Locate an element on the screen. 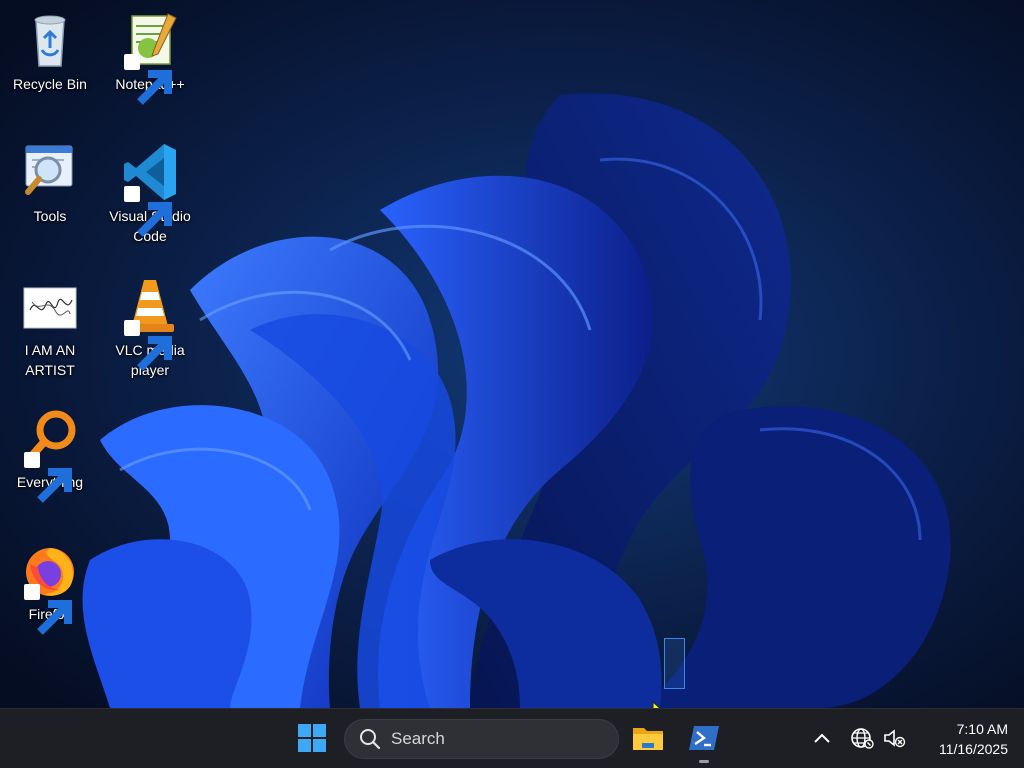 This screenshot has width=1024, height=768. tools-folder-icon is located at coordinates (50, 172).